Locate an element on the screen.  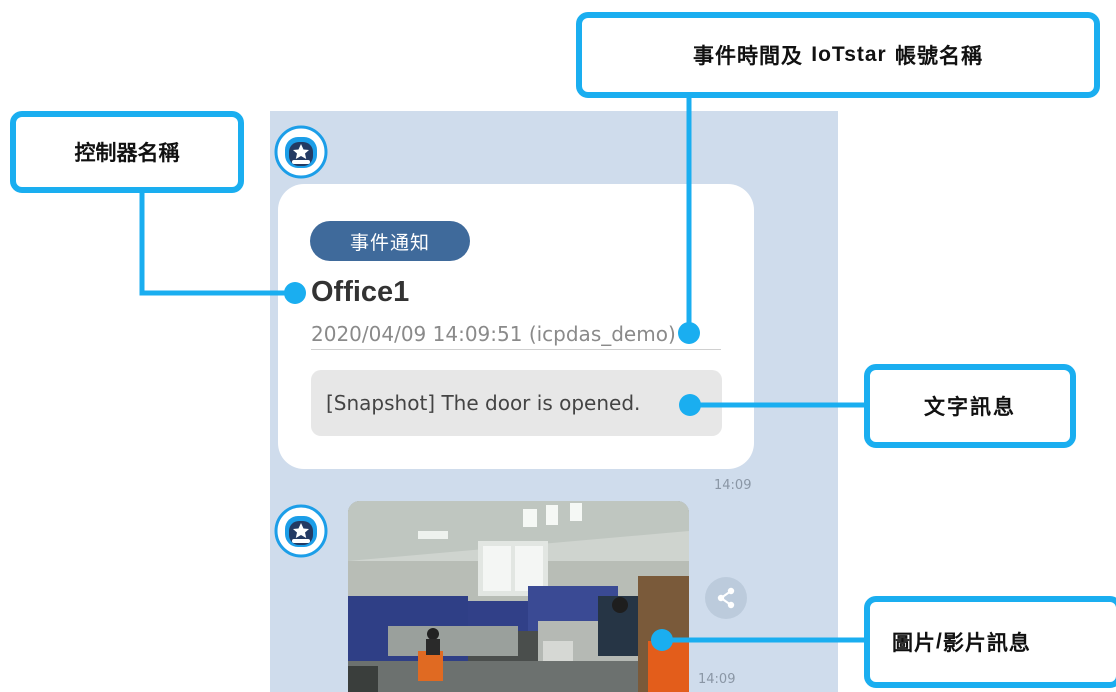
callout-controller-name: 控制器名稱 is located at coordinates (127, 152).